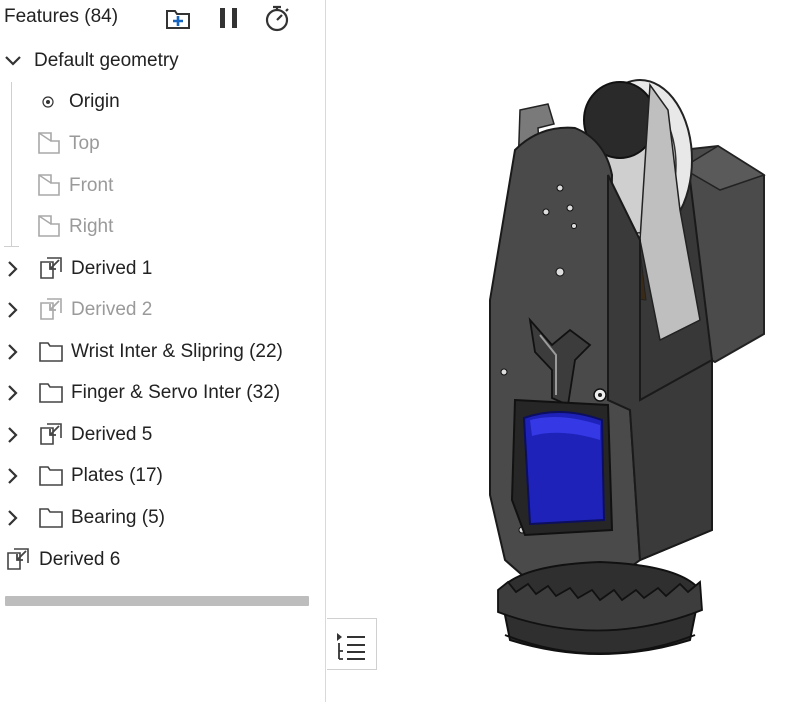 The height and width of the screenshot is (707, 810). I want to click on feature-folder-bearing: Bearing (5), so click(162, 518).